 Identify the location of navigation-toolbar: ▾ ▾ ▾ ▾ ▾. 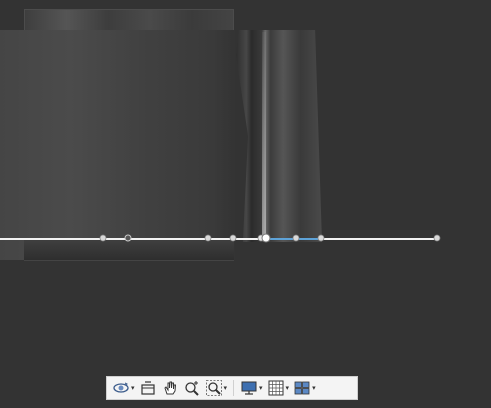
(232, 388).